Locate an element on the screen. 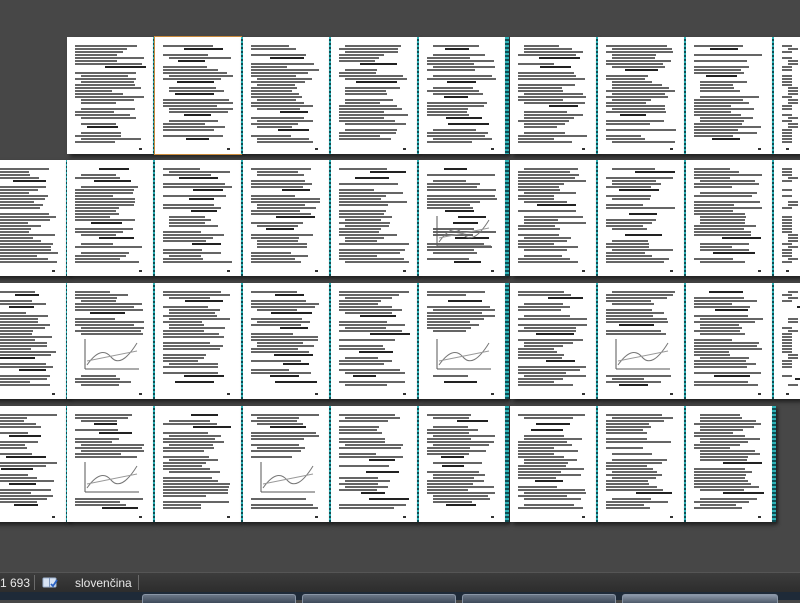 This screenshot has width=800, height=603. language-indicator: slovenčina is located at coordinates (103, 583).